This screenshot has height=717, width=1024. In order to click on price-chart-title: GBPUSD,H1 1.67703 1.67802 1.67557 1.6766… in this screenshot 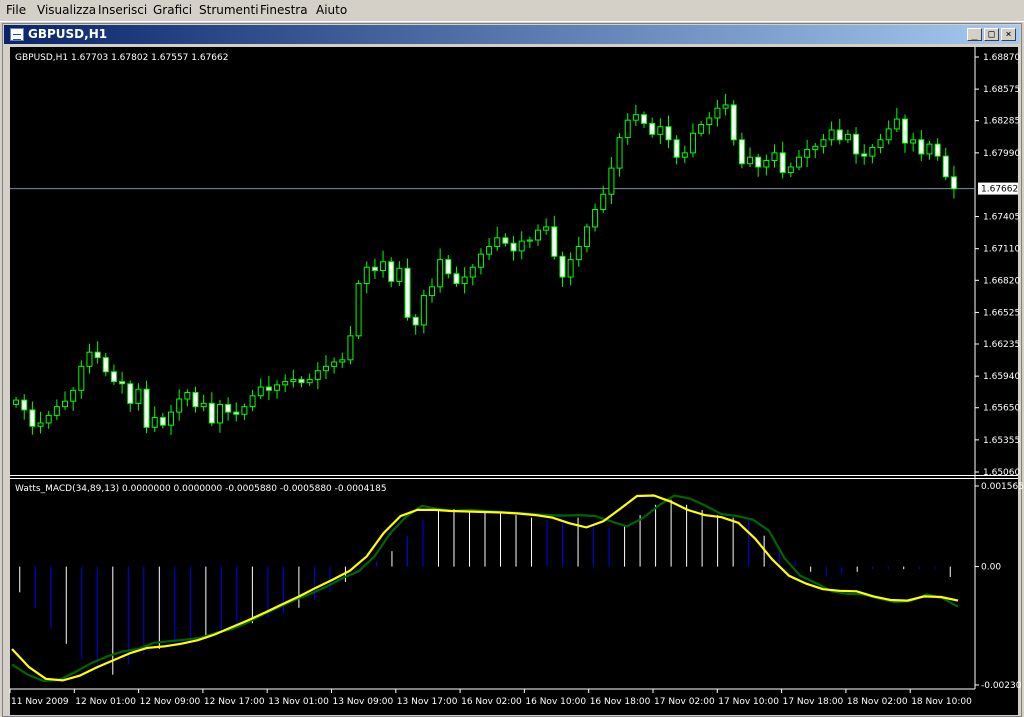, I will do `click(121, 58)`.